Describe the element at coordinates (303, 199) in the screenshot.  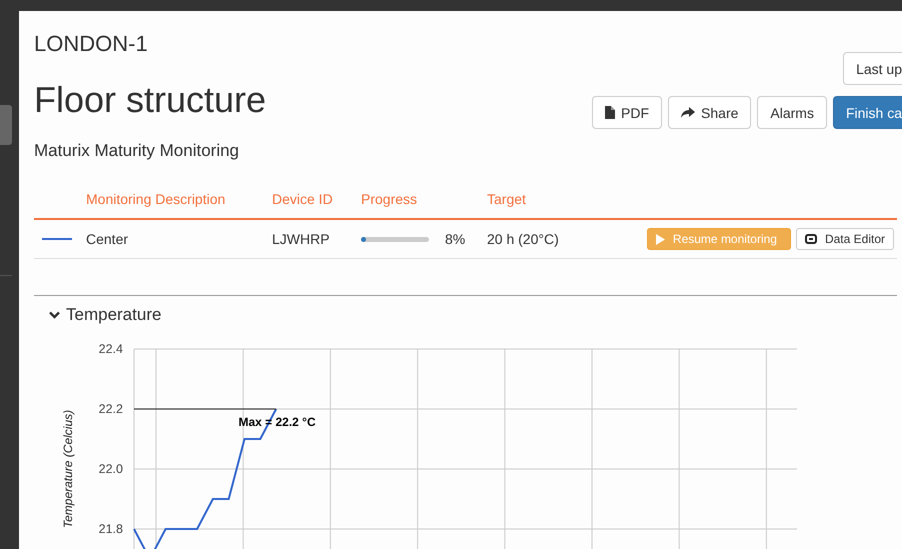
I see `column-header: Device ID` at that location.